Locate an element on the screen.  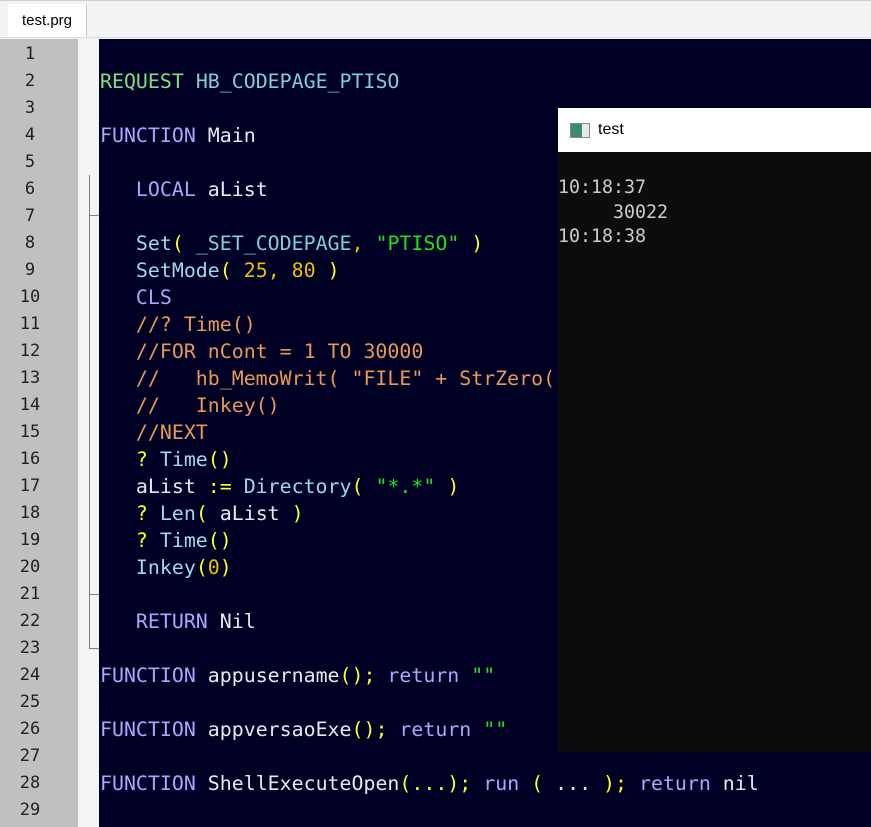
line-number: 2 is located at coordinates (30, 80).